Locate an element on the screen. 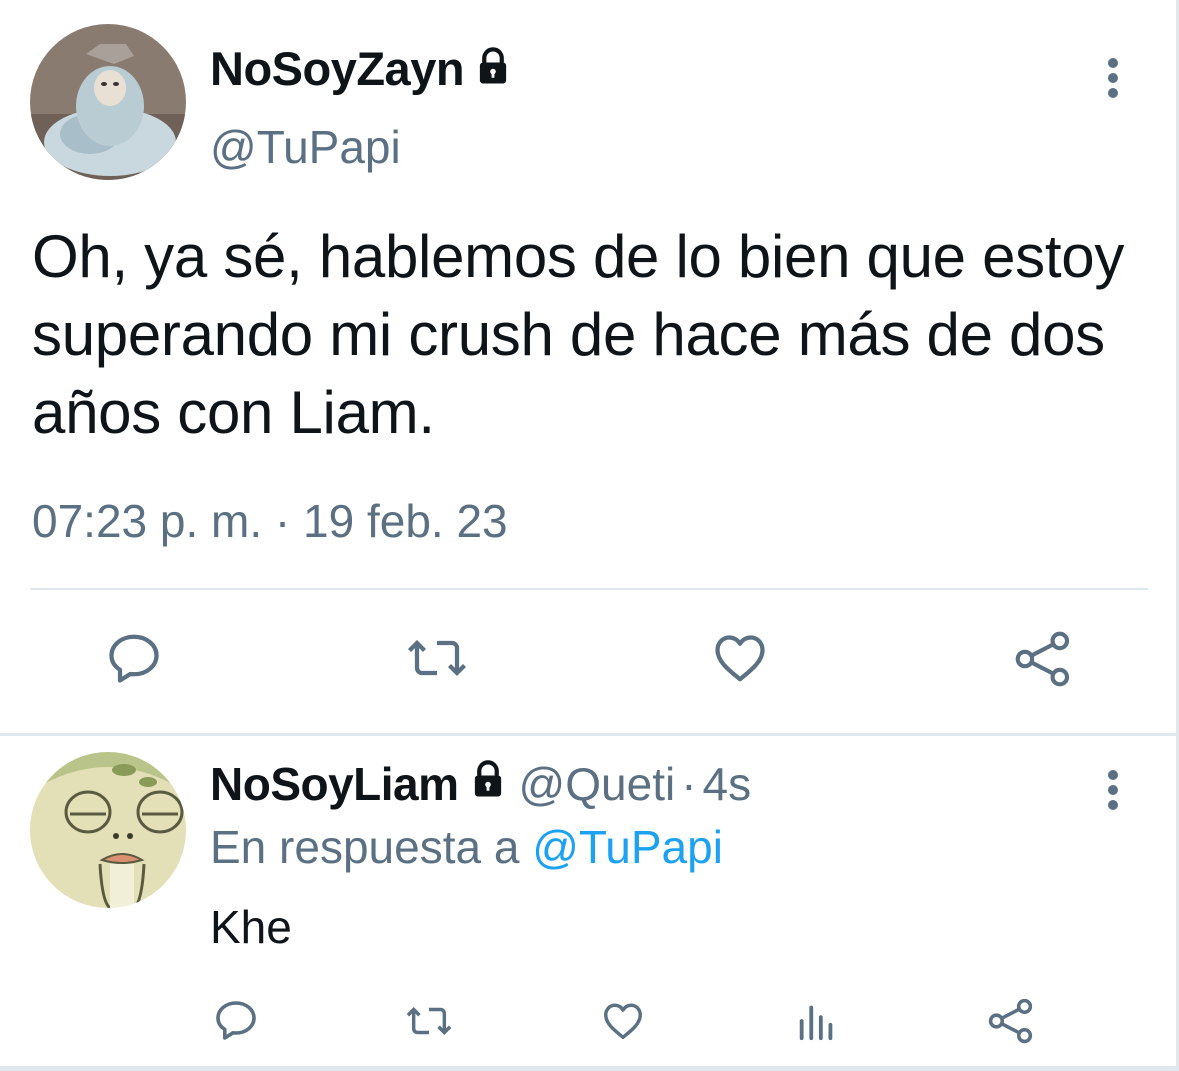 The height and width of the screenshot is (1071, 1179). reply-context: En respuesta a @TuPapi is located at coordinates (466, 847).